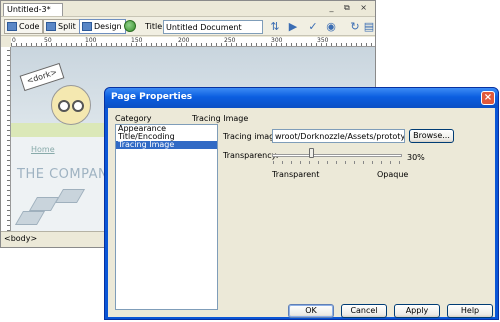  What do you see at coordinates (184, 40) in the screenshot?
I see `ruler-tick: 200` at bounding box center [184, 40].